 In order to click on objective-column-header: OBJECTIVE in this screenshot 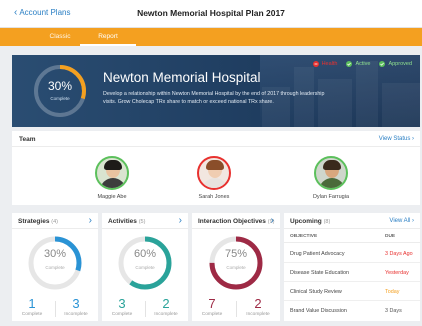, I will do `click(304, 236)`.